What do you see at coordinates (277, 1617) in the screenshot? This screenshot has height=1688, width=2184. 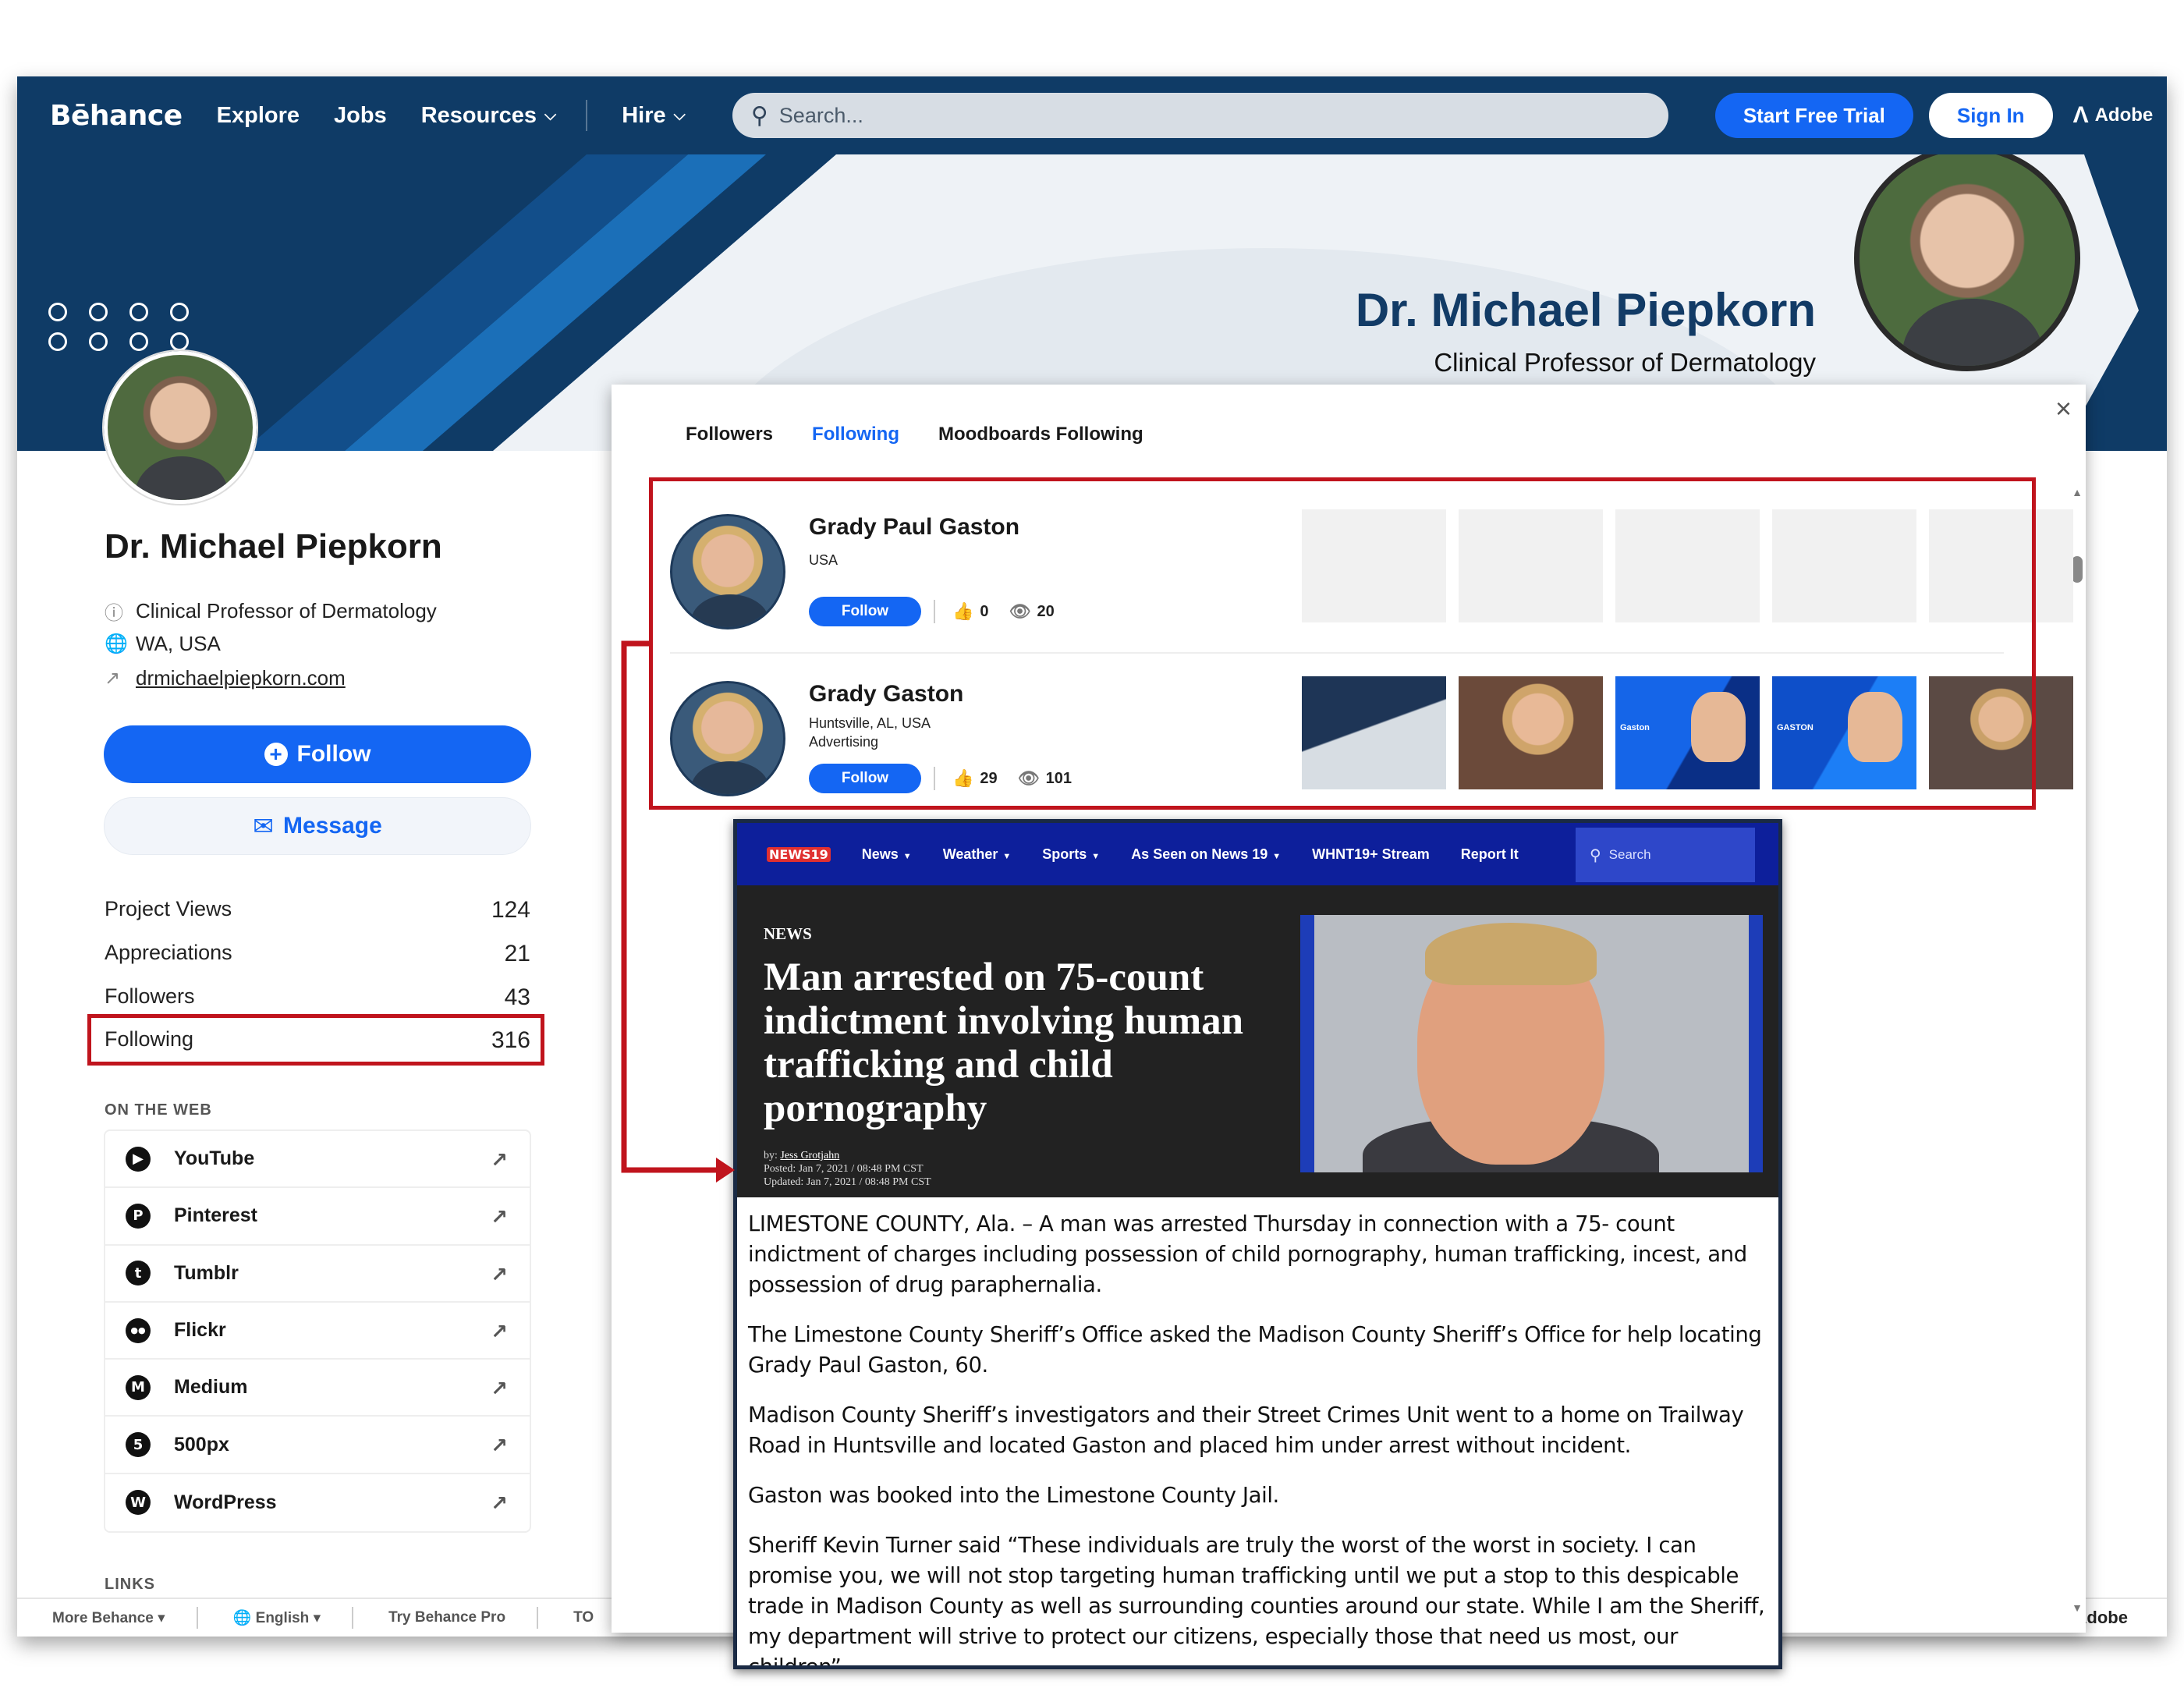 I see `language-menu: 🌐 English ▾` at bounding box center [277, 1617].